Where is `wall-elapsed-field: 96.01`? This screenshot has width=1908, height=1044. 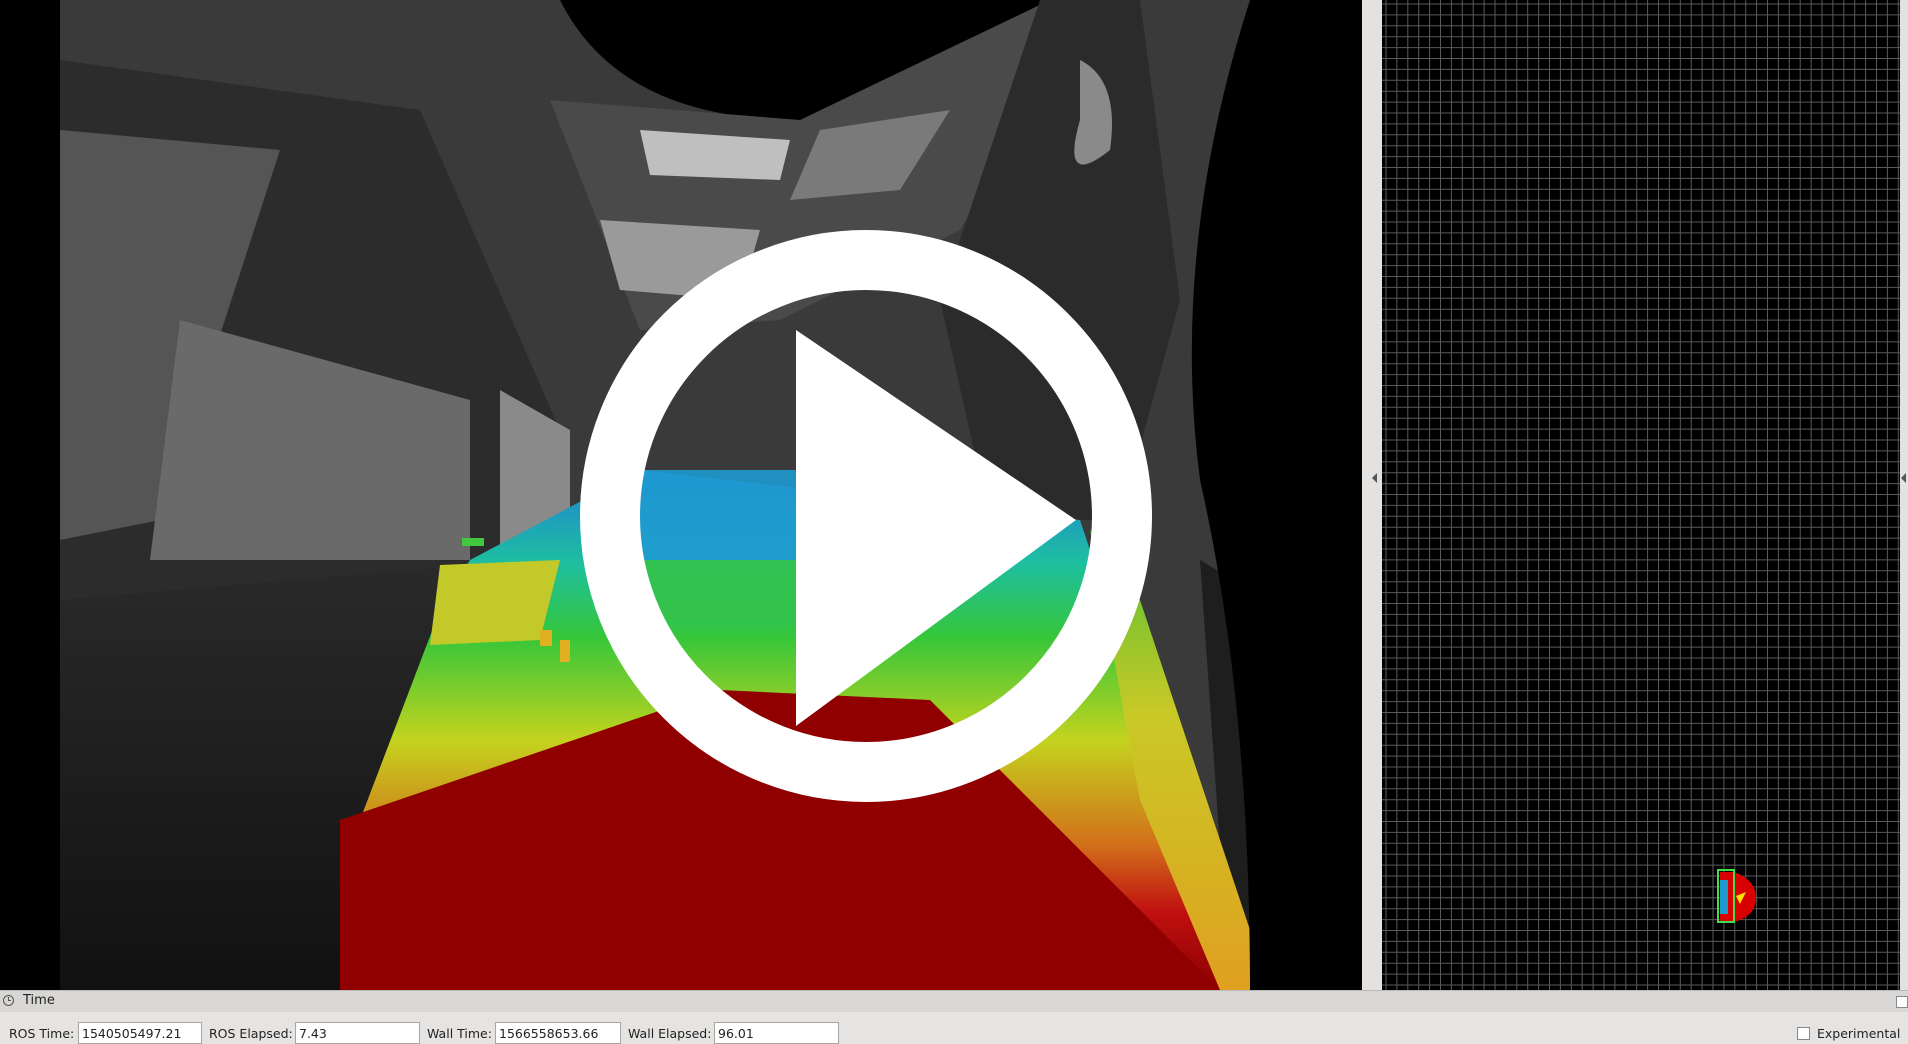 wall-elapsed-field: 96.01 is located at coordinates (776, 1033).